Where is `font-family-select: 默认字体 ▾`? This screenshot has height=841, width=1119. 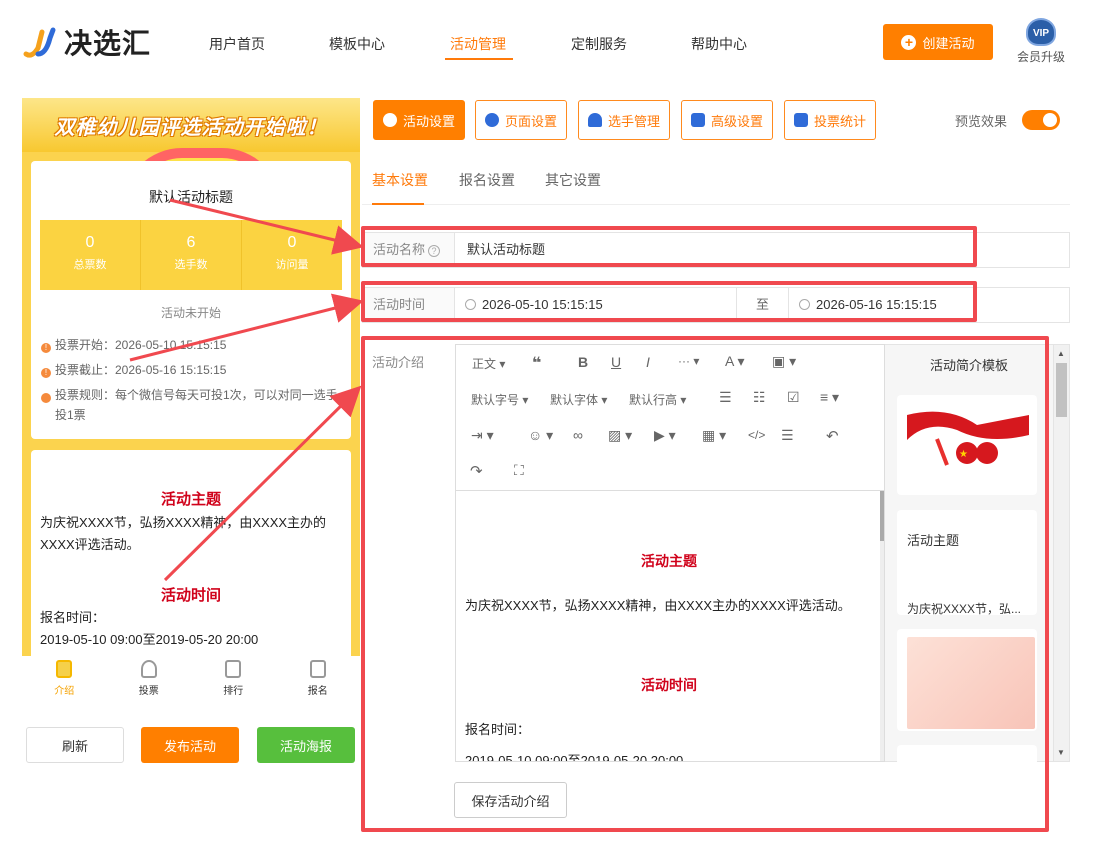 font-family-select: 默认字体 ▾ is located at coordinates (578, 399).